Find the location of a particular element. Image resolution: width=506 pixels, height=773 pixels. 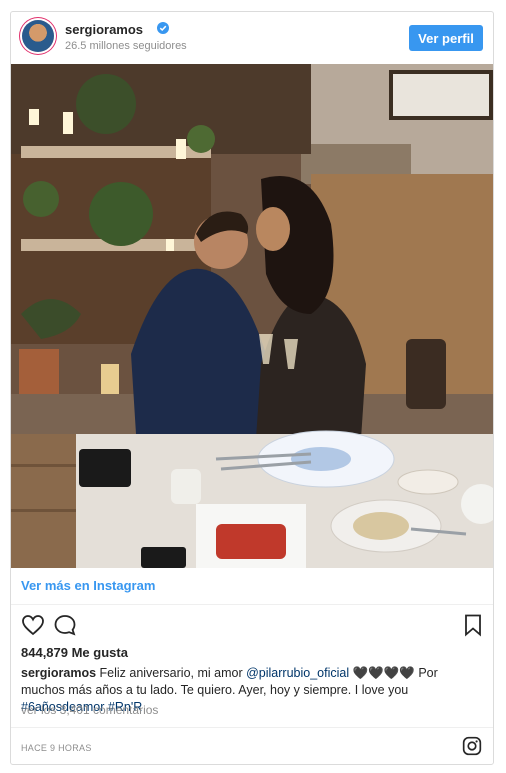

avatar is located at coordinates (38, 36).